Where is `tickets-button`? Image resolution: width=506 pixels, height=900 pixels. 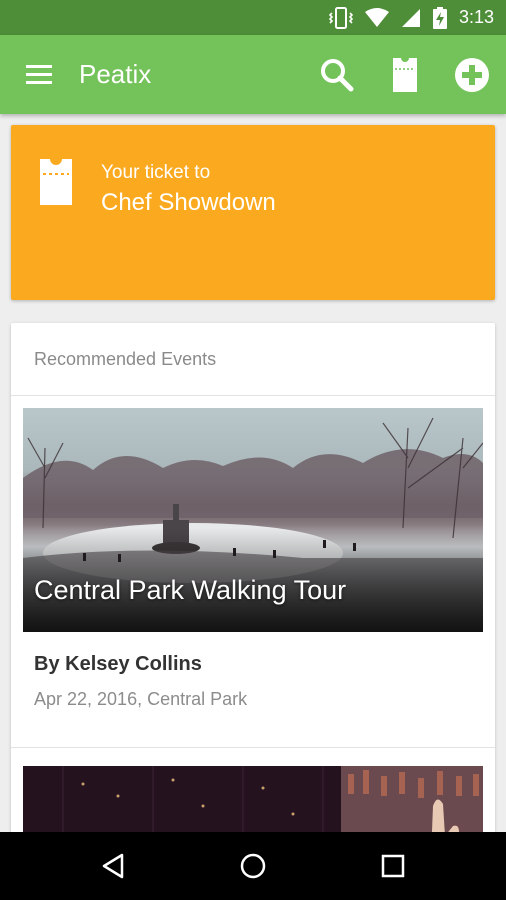
tickets-button is located at coordinates (405, 75).